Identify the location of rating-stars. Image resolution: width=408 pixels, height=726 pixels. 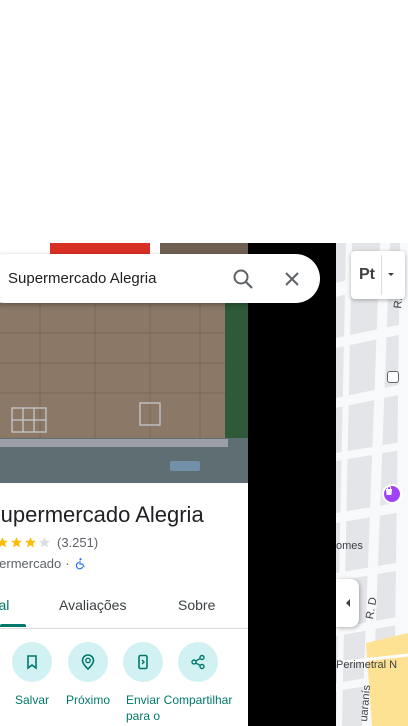
(26, 542).